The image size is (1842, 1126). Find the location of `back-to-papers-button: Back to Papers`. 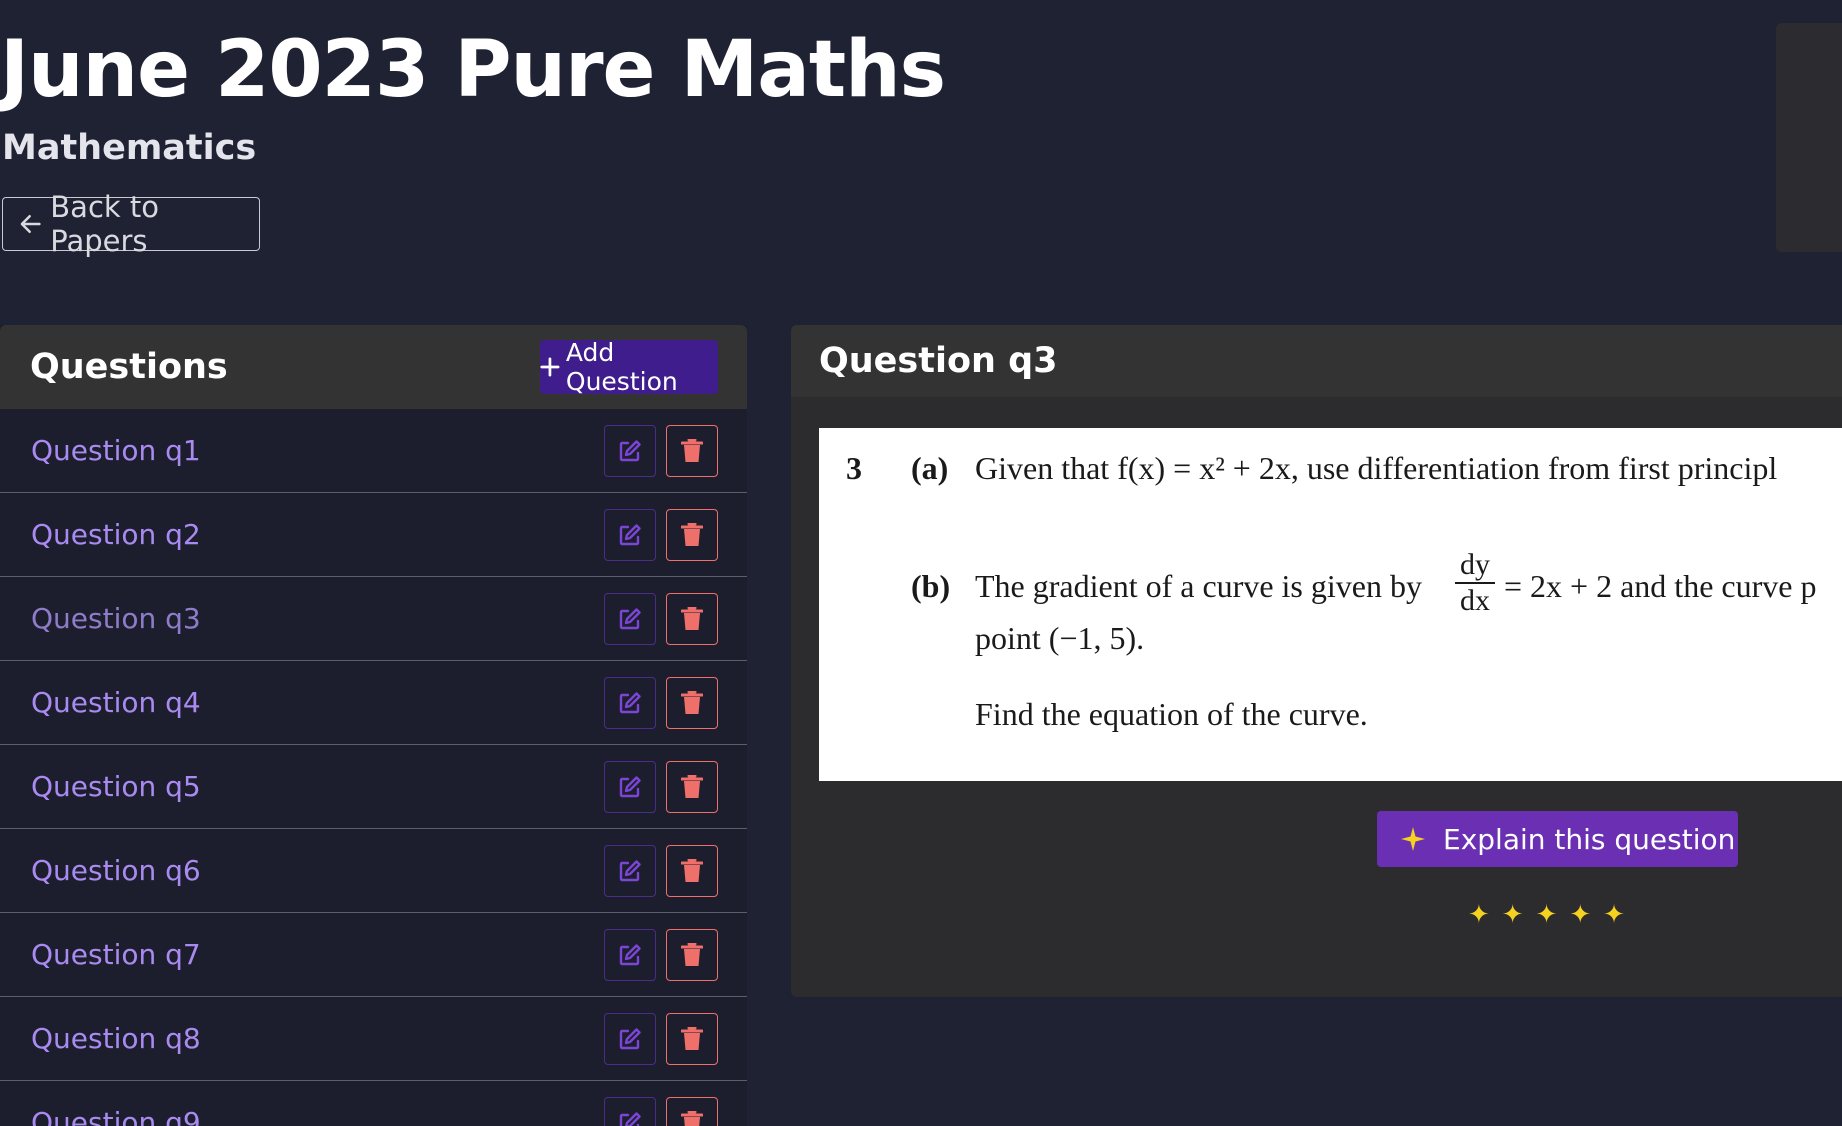

back-to-papers-button: Back to Papers is located at coordinates (131, 224).